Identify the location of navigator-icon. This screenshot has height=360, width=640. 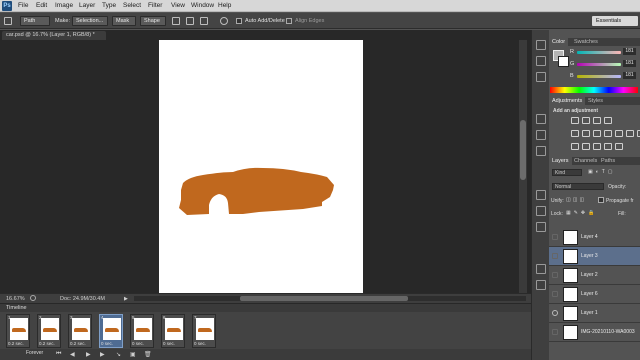
(541, 211).